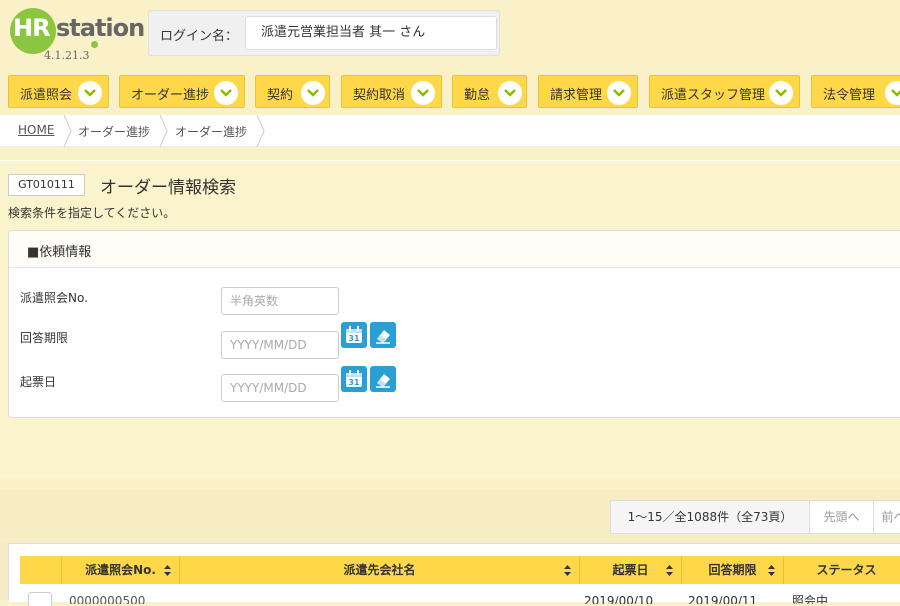  I want to click on column-header-label: 派遣先会社名, so click(379, 570).